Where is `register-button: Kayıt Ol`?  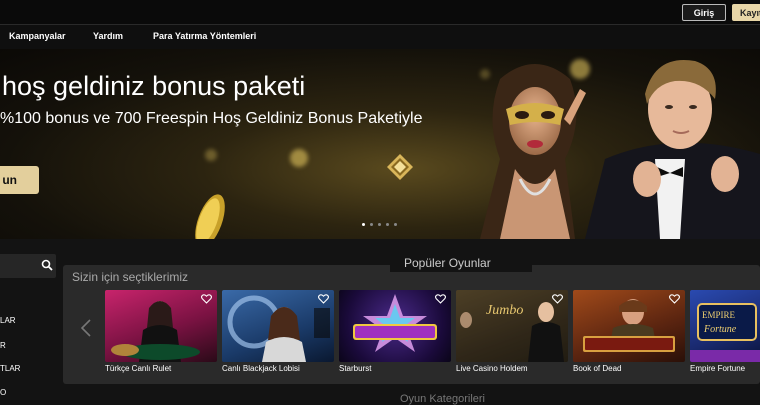
register-button: Kayıt Ol is located at coordinates (746, 12).